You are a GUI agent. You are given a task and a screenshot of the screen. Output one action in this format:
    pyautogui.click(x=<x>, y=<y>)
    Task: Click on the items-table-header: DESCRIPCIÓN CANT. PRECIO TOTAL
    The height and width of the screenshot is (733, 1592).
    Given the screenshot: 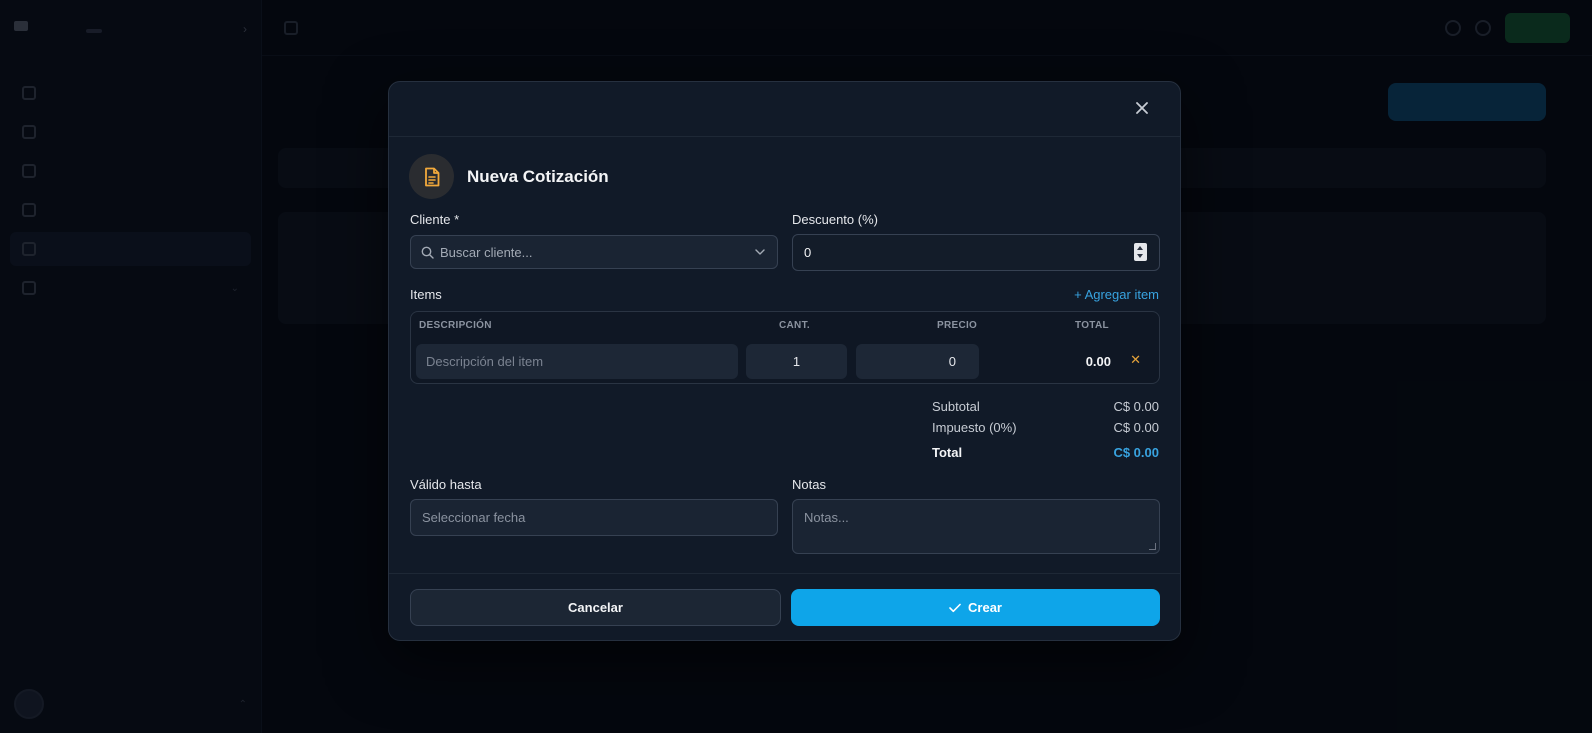 What is the action you would take?
    pyautogui.click(x=785, y=326)
    